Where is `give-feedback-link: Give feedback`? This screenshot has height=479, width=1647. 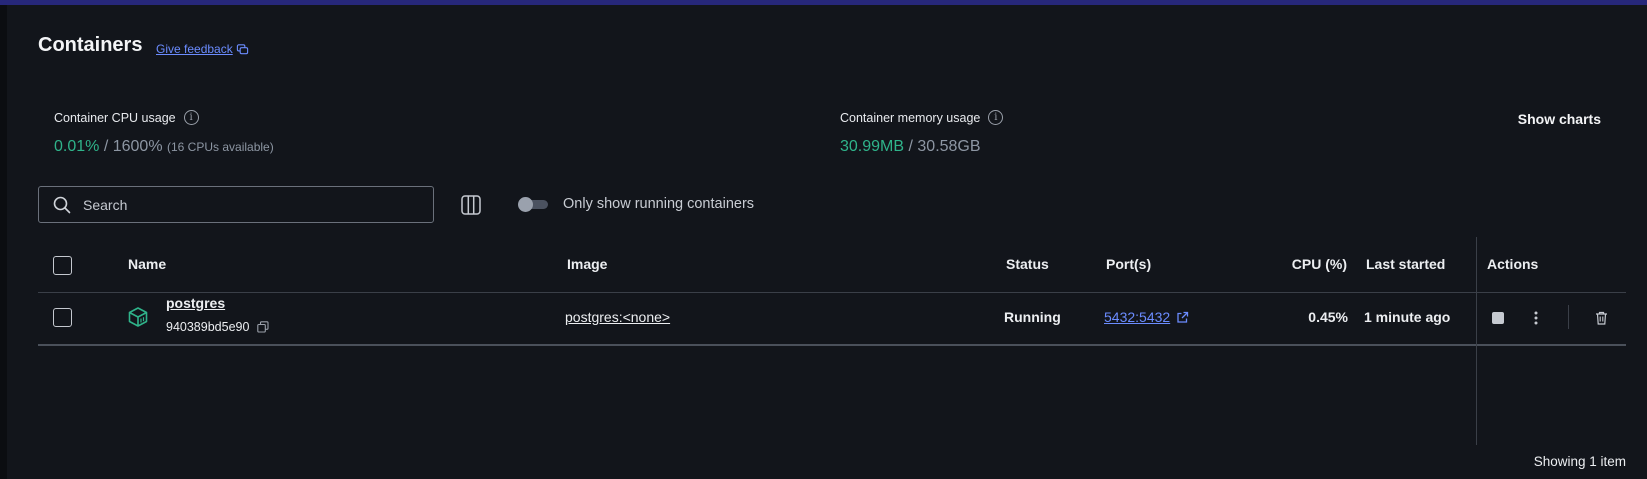
give-feedback-link: Give feedback is located at coordinates (202, 49).